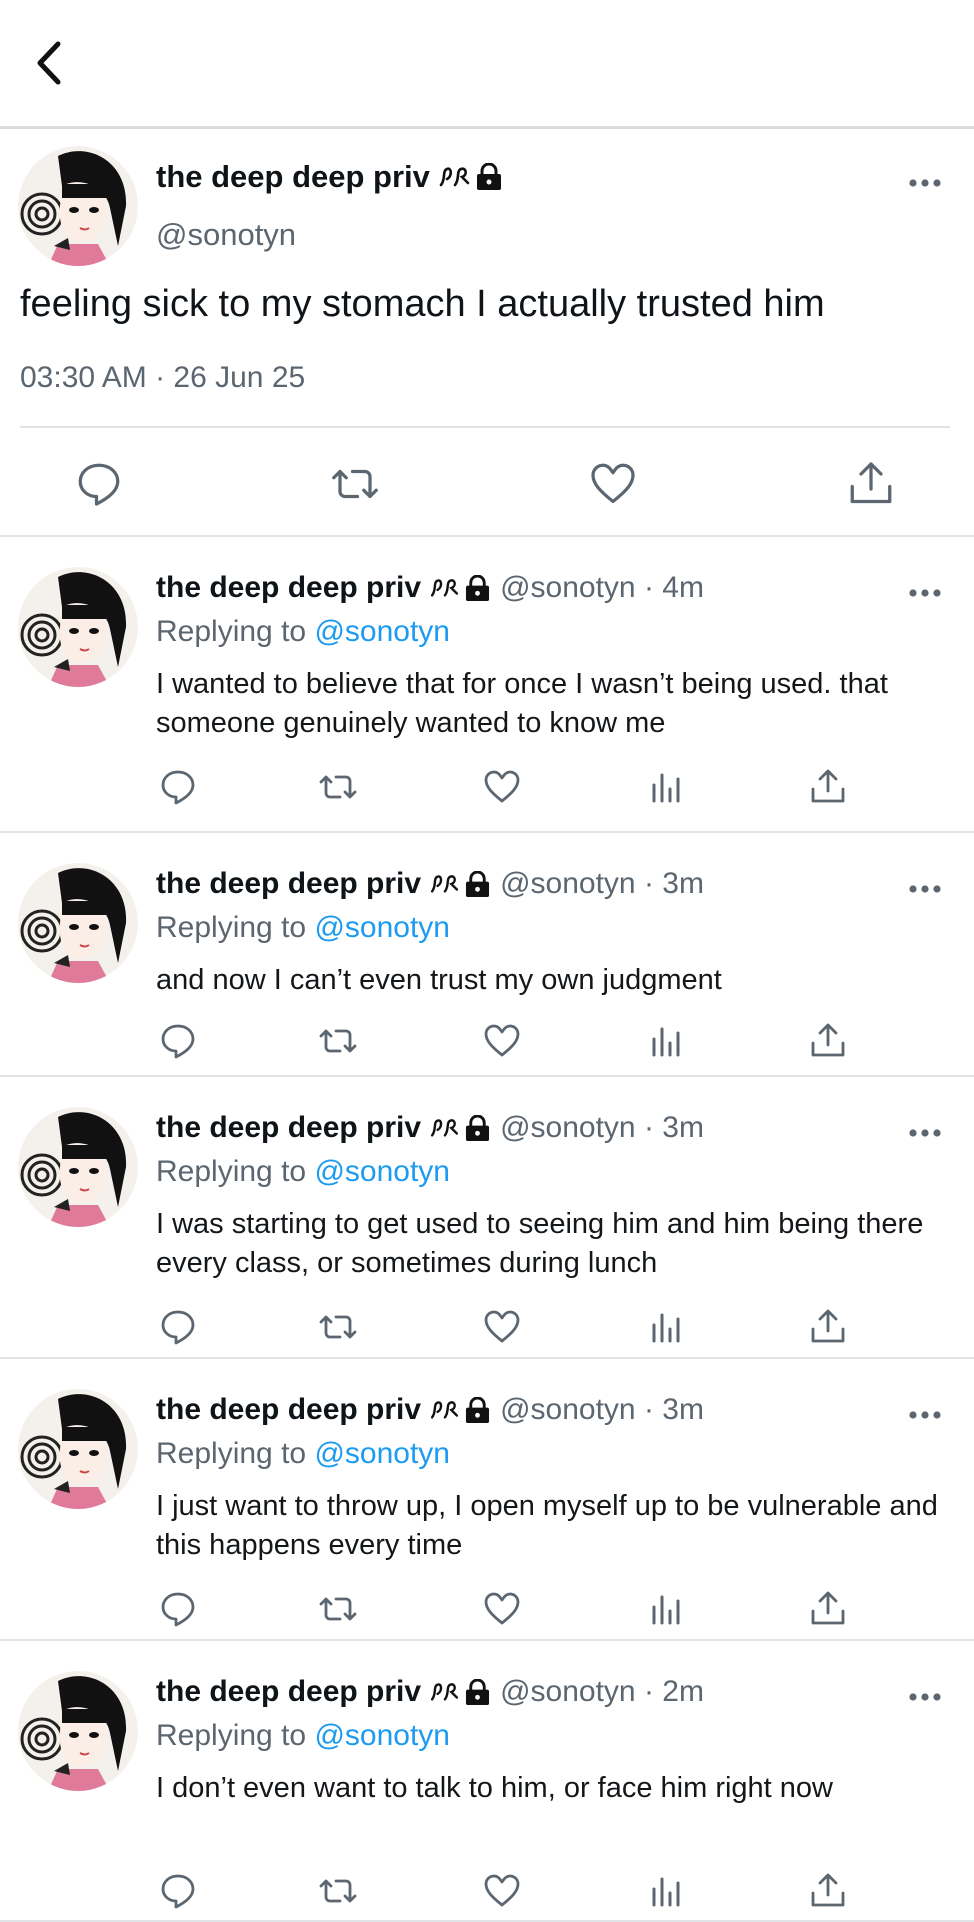  Describe the element at coordinates (602, 1692) in the screenshot. I see `handle-time: @sonotyn · 2m` at that location.